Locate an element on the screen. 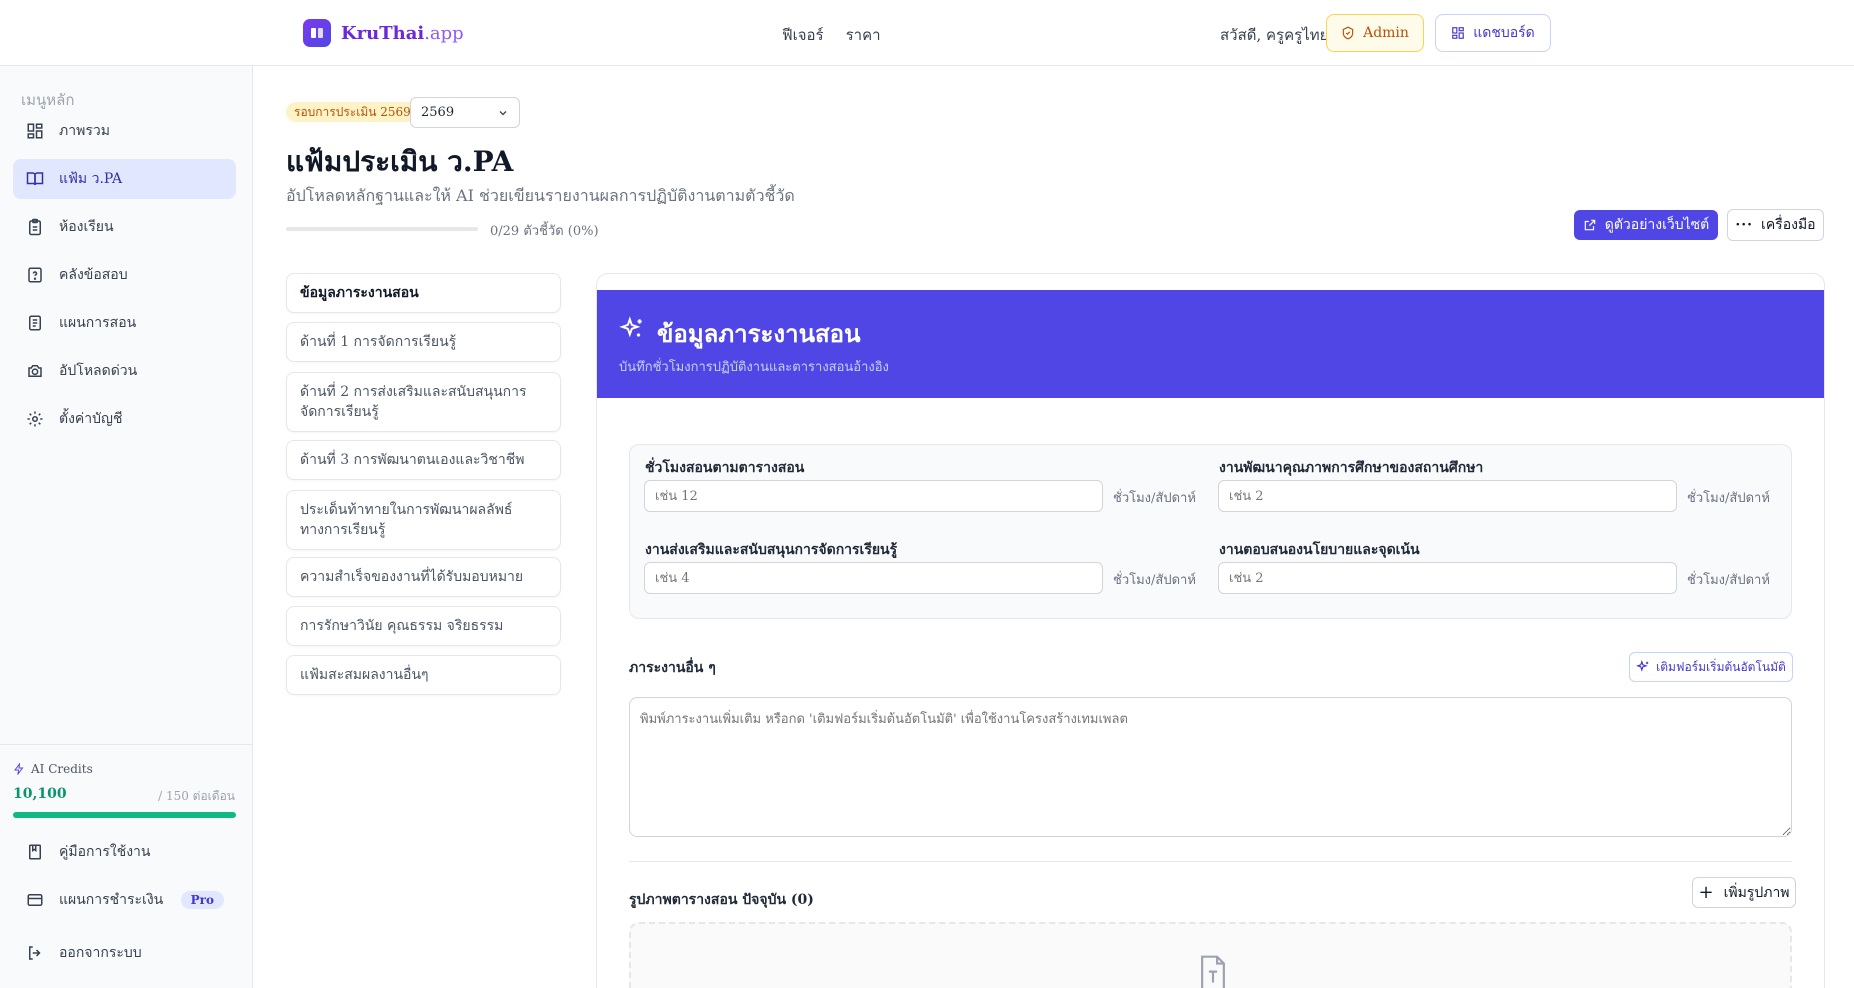 Image resolution: width=1854 pixels, height=988 pixels. section-assigned-work: ความสำเร็จของงานที่ได้รับมอบหมาย is located at coordinates (423, 577).